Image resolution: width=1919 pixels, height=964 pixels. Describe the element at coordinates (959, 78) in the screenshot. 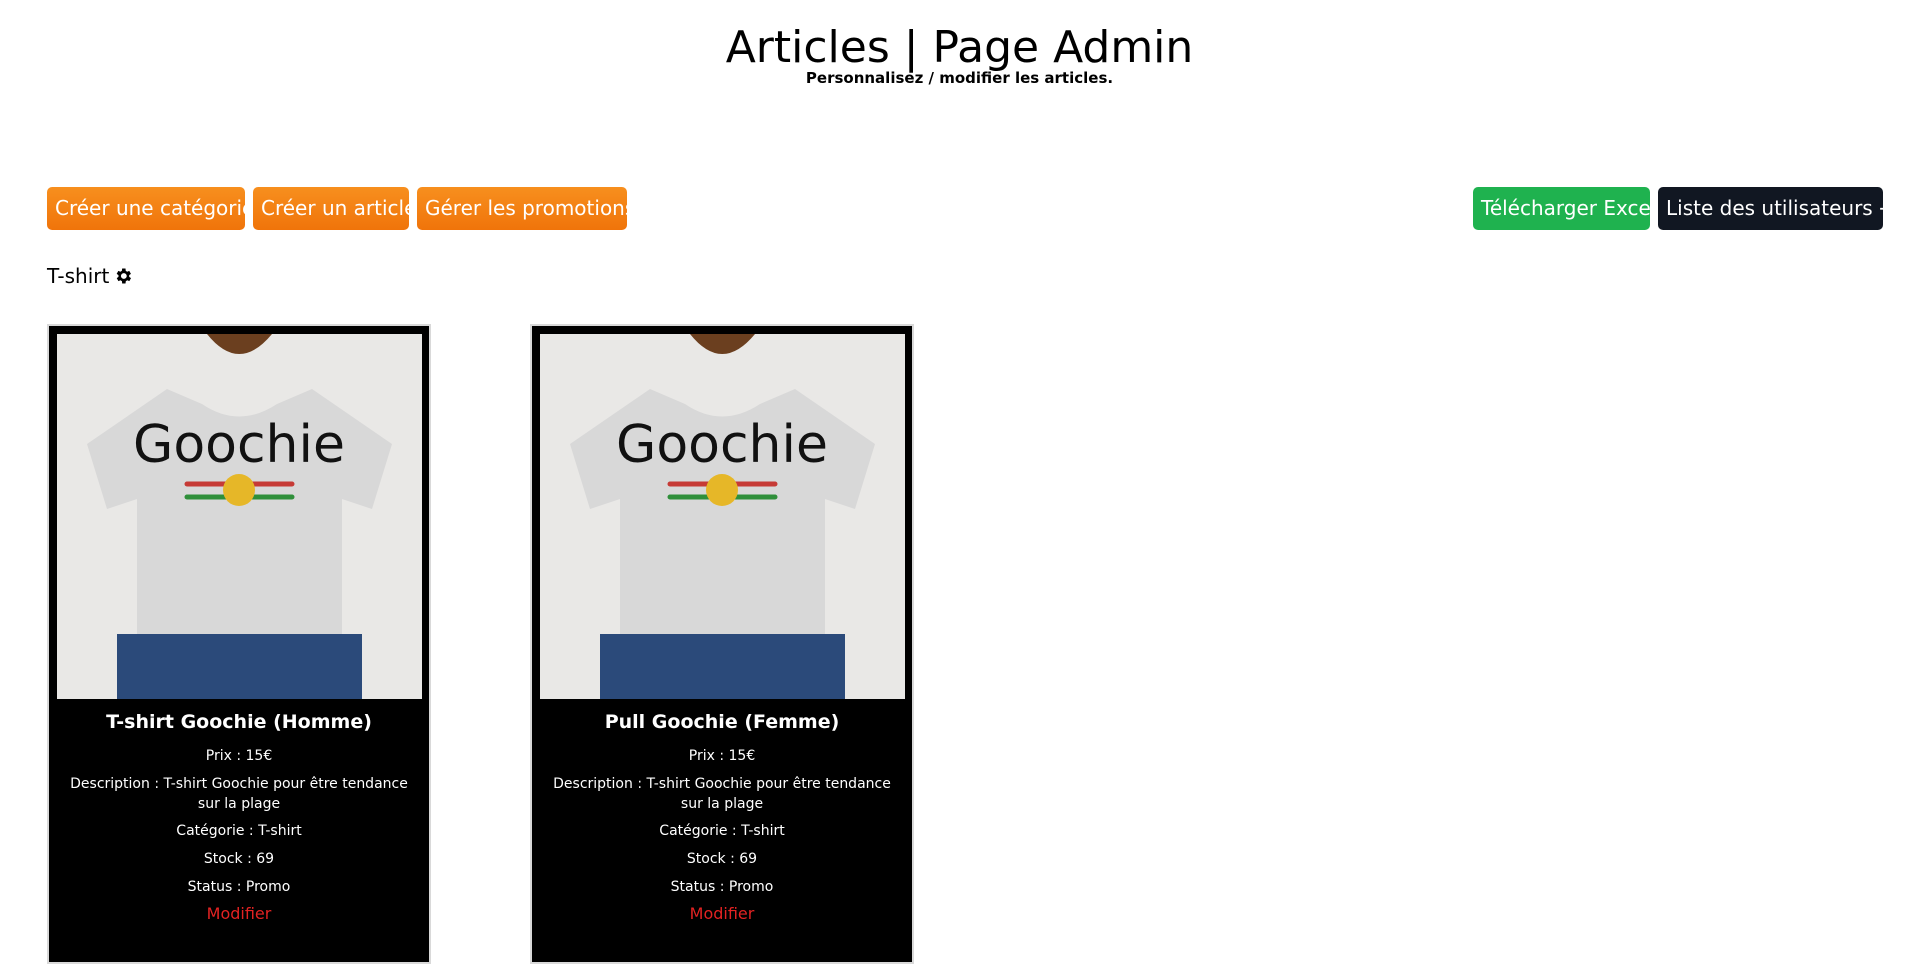

I see `page-subtitle: Personnalisez / modifier les articles.` at that location.